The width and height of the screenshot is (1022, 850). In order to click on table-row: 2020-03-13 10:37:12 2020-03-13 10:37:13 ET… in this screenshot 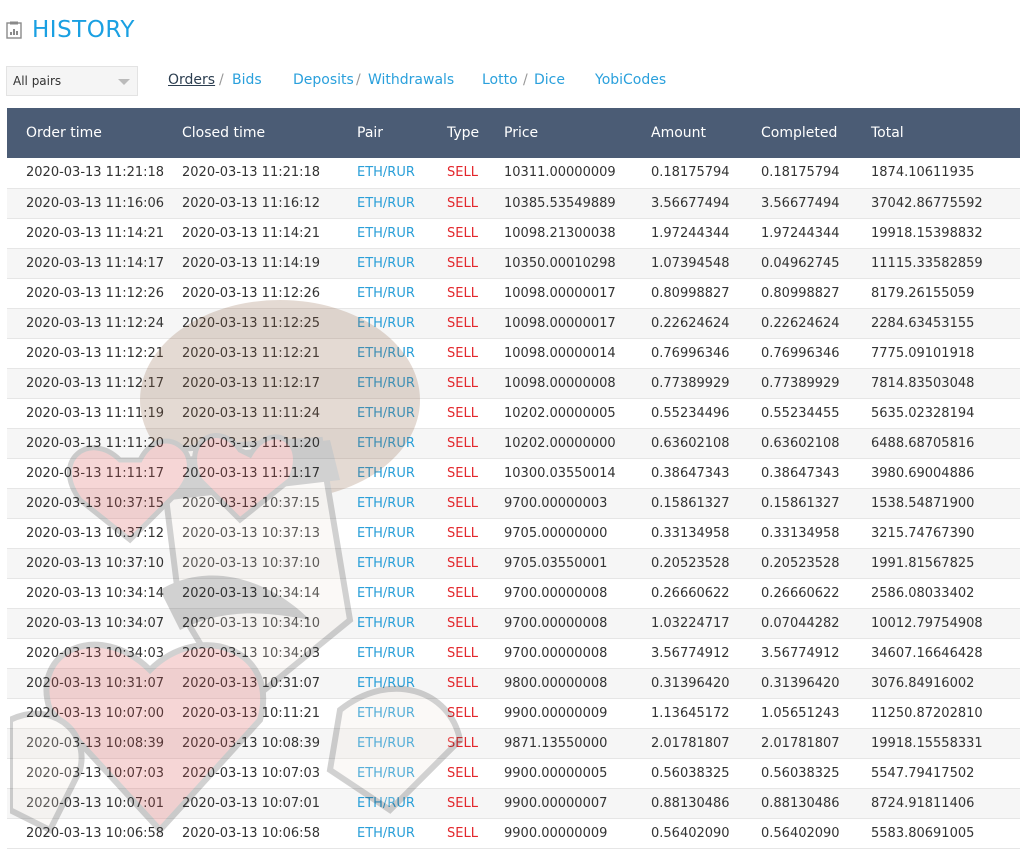, I will do `click(513, 533)`.